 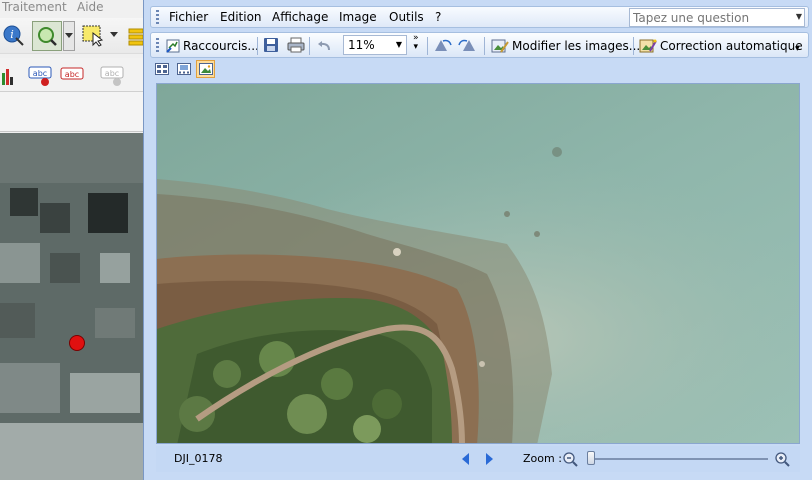 I want to click on autocorrect-button: Correction automatique, so click(x=721, y=46).